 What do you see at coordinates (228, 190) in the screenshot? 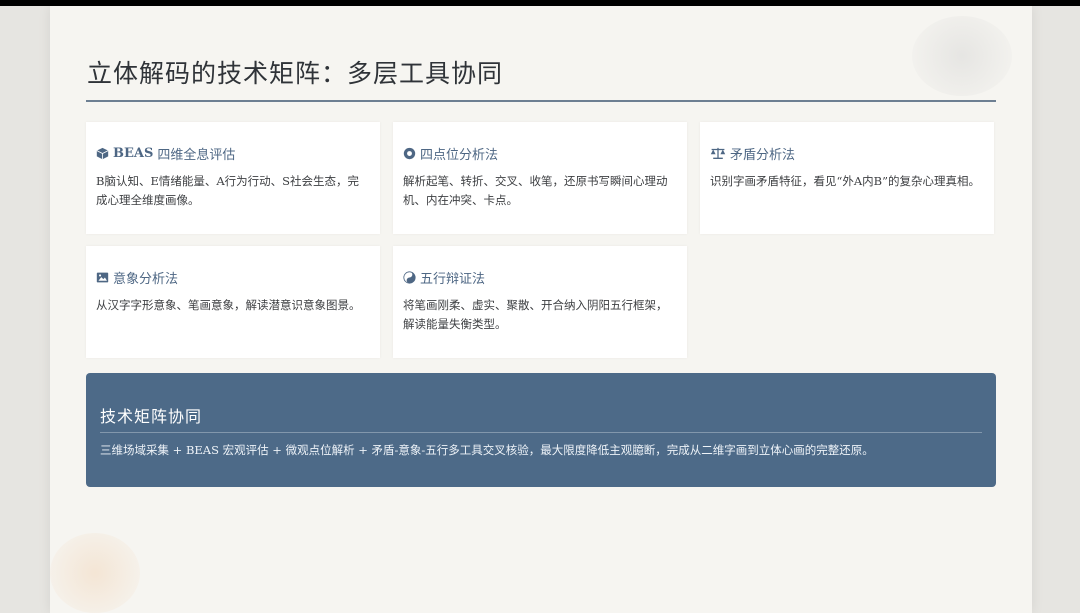
I see `card-body: B脑认知、E情绪能量、A行为行动、S社会生态，完成心理全维度画像。` at bounding box center [228, 190].